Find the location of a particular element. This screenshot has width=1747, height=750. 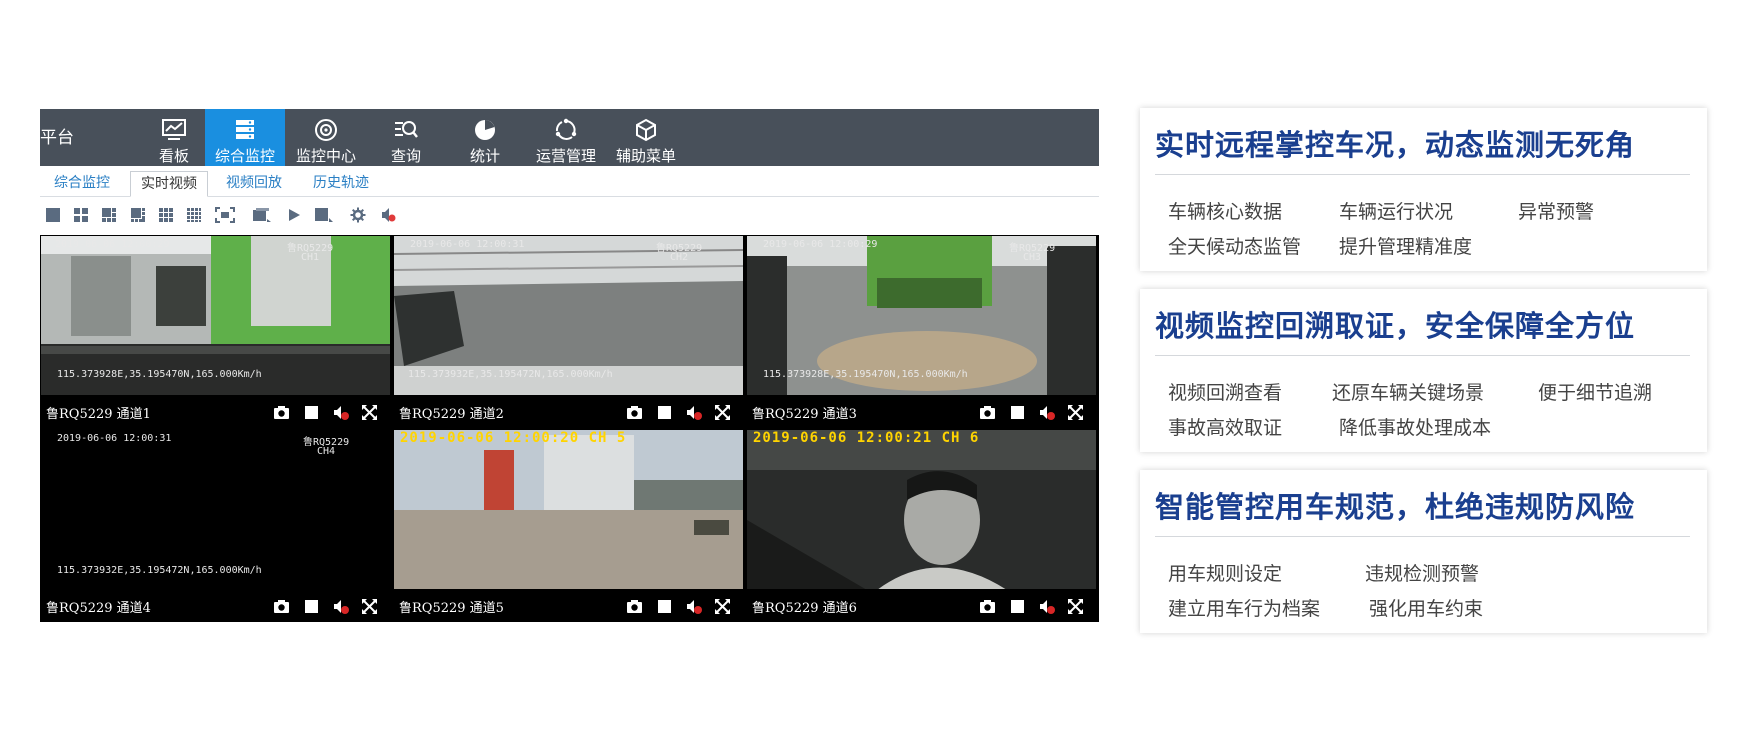

osd-gps-4: 115.373932E,35.195472N,165.000Km/h is located at coordinates (159, 570).